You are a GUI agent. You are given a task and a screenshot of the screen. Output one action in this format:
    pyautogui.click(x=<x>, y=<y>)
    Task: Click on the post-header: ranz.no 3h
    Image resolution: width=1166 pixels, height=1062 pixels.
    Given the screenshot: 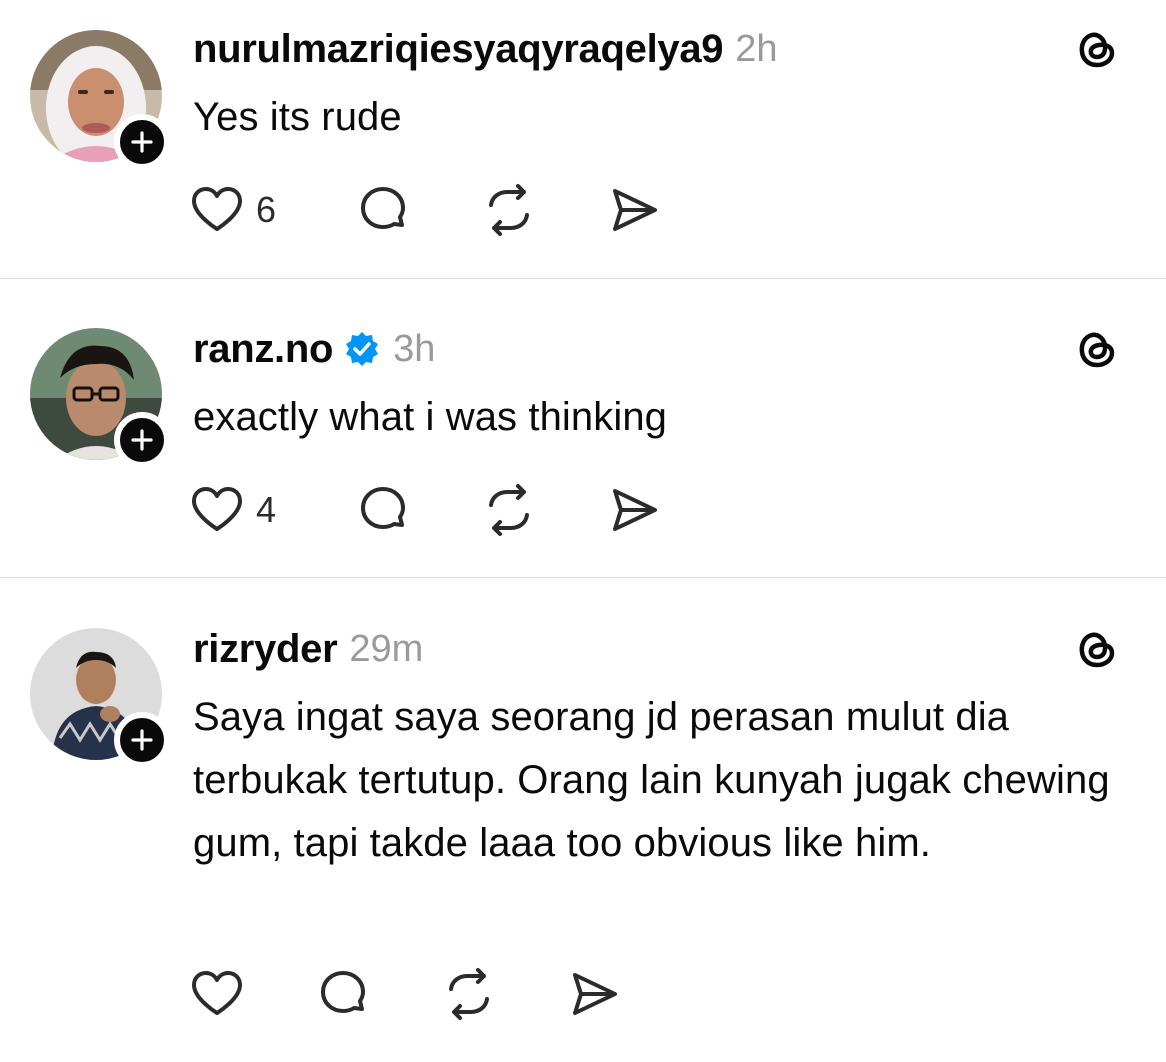 What is the action you would take?
    pyautogui.click(x=314, y=349)
    